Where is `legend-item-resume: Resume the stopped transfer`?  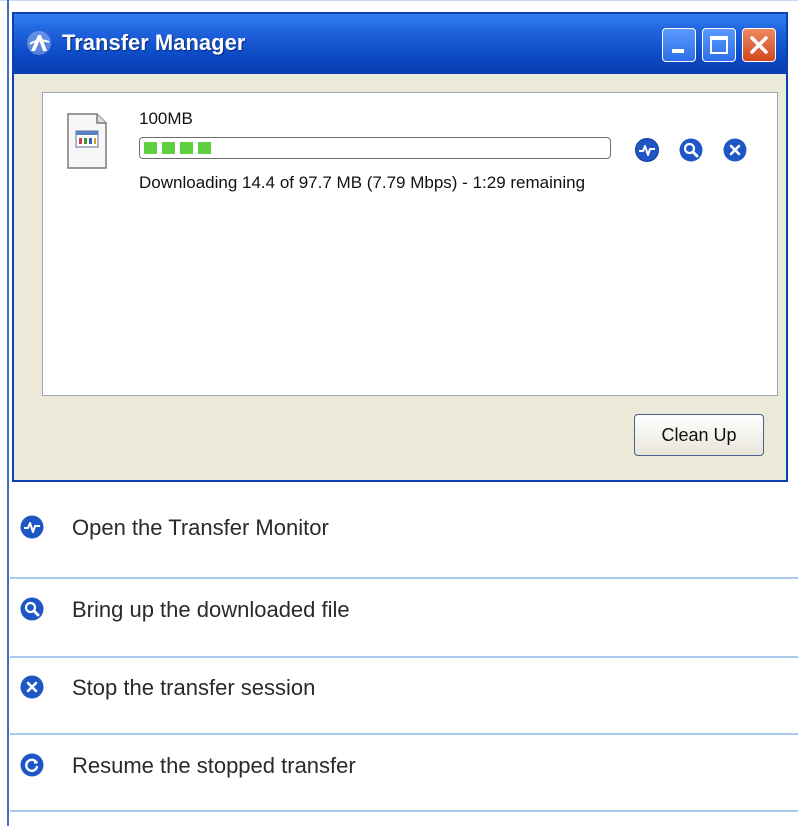 legend-item-resume: Resume the stopped transfer is located at coordinates (404, 765).